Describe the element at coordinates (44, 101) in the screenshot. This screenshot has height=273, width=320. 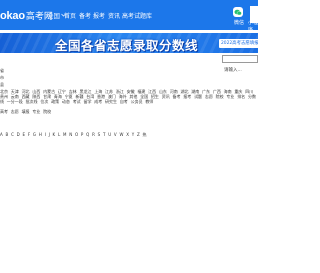
I see `province-link: 位次` at that location.